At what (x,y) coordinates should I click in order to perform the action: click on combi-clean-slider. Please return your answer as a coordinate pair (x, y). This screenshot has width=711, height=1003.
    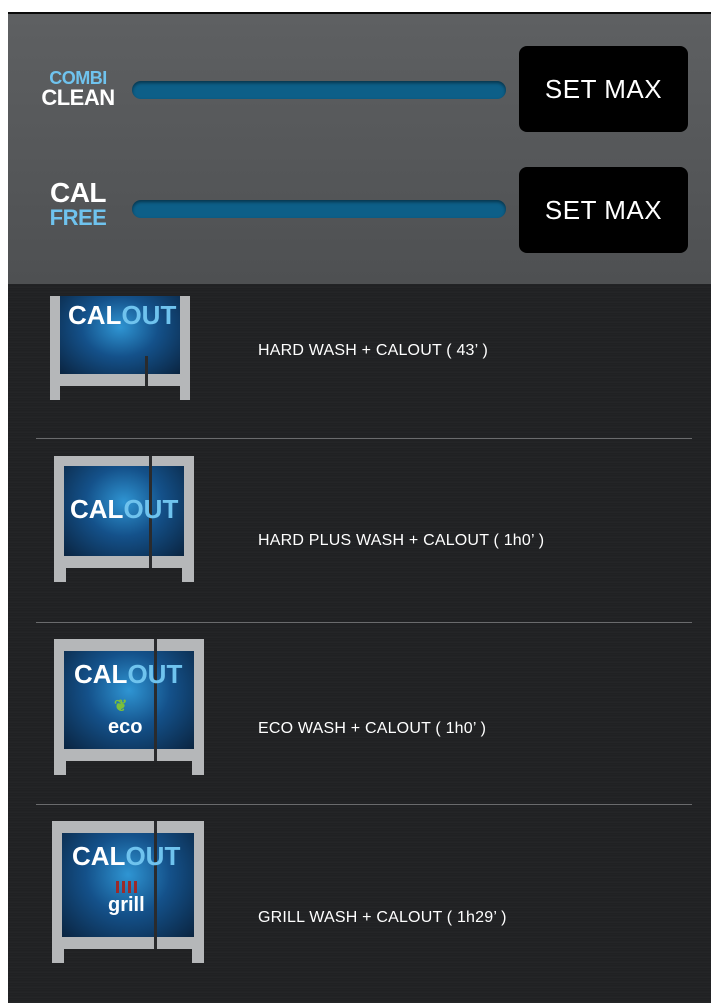
    Looking at the image, I should click on (319, 90).